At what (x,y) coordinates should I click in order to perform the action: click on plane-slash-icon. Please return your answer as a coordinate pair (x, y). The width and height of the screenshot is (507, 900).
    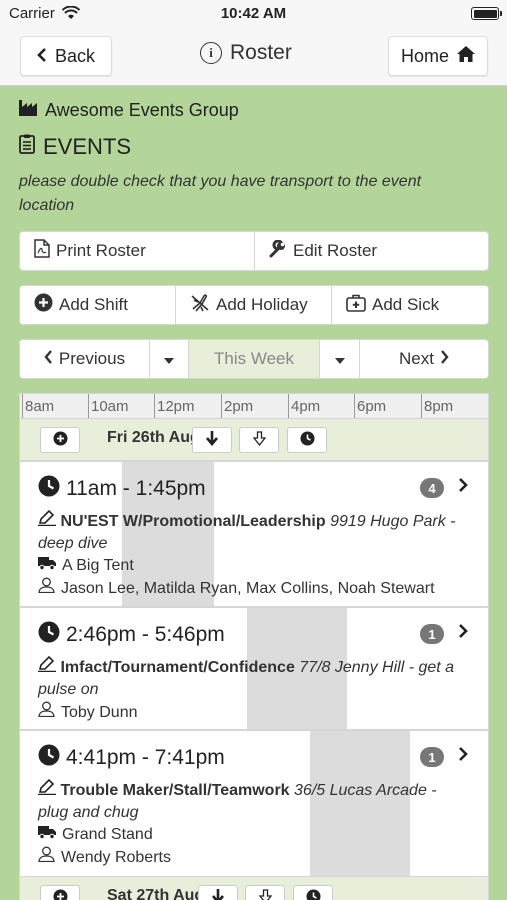
    Looking at the image, I should click on (200, 305).